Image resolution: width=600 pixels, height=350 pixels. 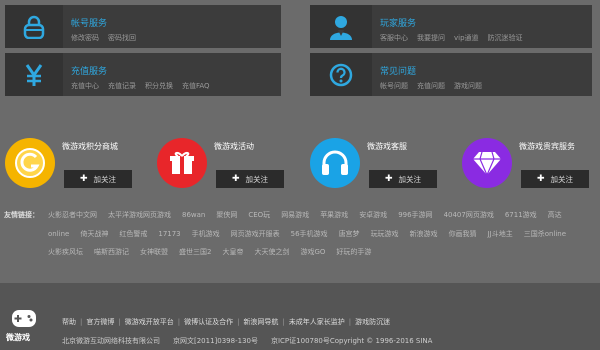 I want to click on footer-nav-link: 帮助, so click(x=69, y=322).